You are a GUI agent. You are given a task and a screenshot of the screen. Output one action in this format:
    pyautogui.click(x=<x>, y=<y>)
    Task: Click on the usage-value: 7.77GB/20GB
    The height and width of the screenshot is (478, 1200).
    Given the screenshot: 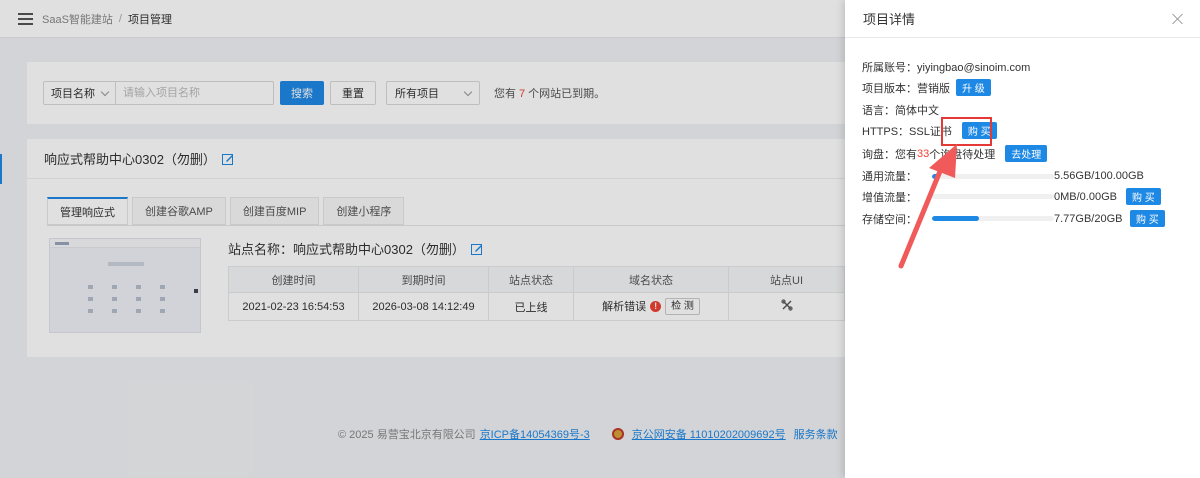 What is the action you would take?
    pyautogui.click(x=1088, y=218)
    